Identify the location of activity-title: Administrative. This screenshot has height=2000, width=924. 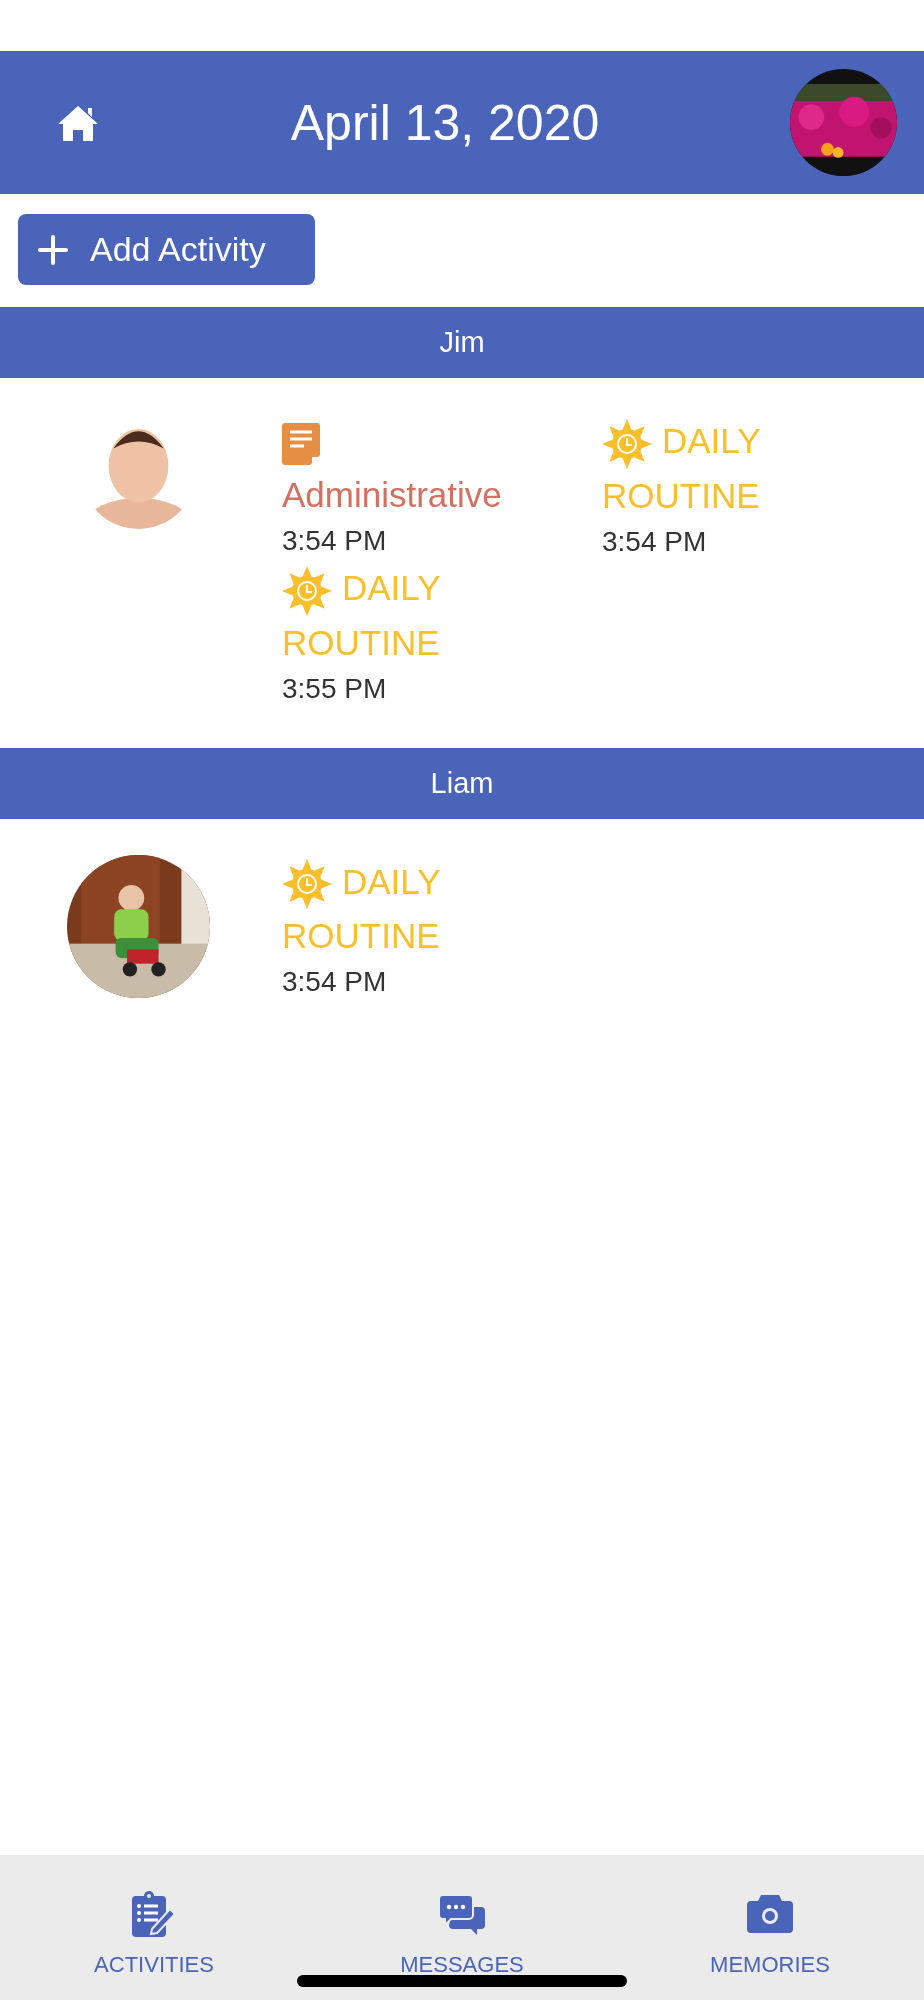
(413, 468).